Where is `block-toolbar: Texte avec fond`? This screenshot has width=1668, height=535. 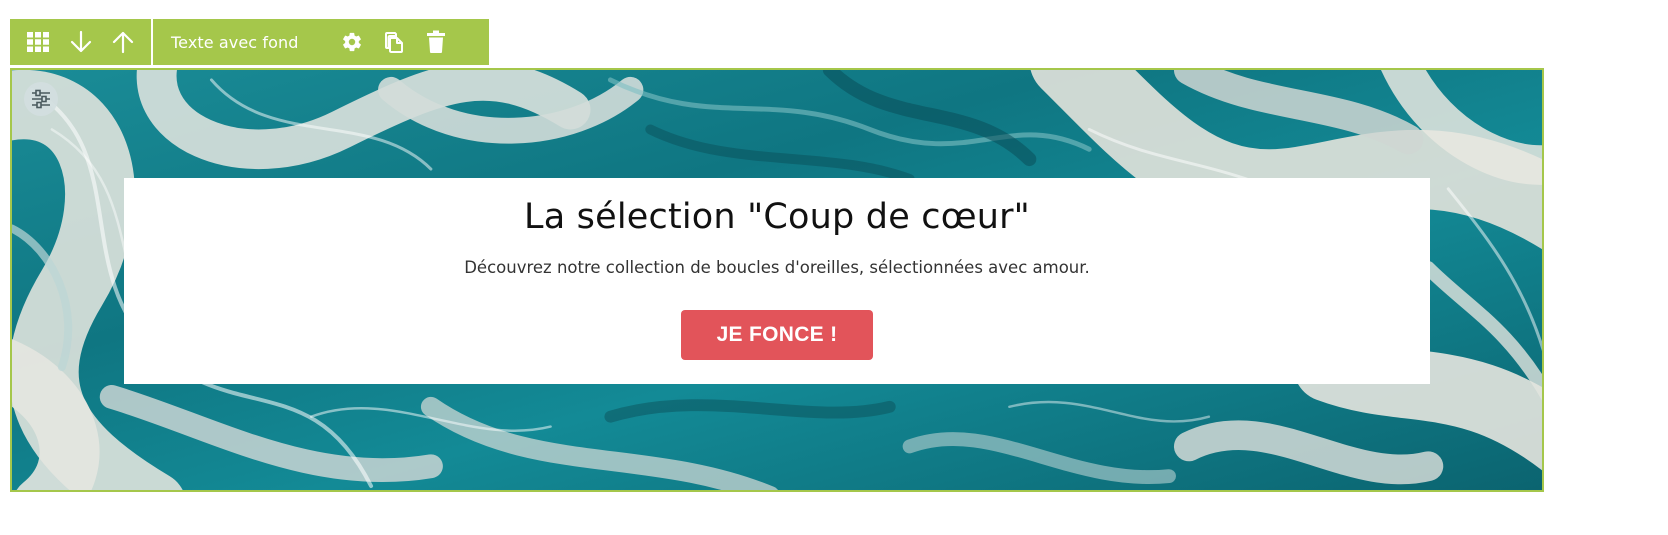 block-toolbar: Texte avec fond is located at coordinates (249, 42).